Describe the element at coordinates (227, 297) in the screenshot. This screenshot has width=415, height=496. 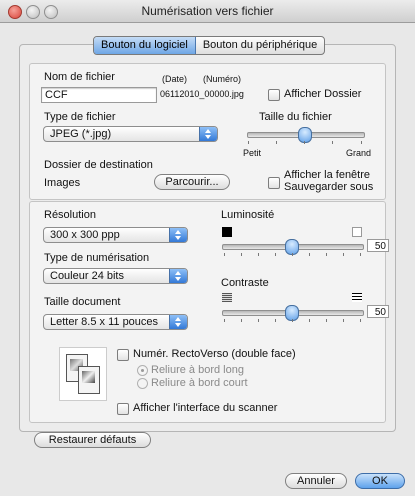
I see `low-contrast-icon` at that location.